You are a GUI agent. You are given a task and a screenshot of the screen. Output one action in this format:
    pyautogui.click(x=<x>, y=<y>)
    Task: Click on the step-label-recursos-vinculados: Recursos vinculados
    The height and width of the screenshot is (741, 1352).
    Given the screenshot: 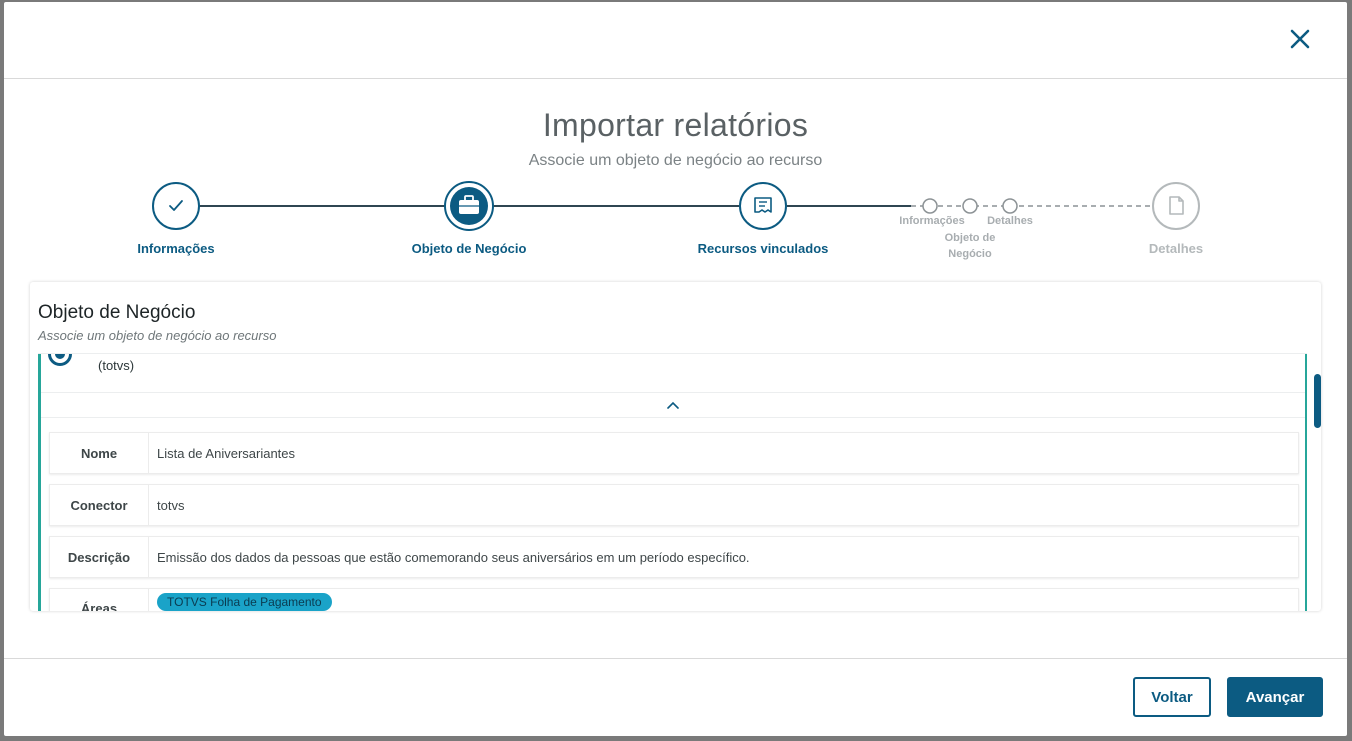 What is the action you would take?
    pyautogui.click(x=763, y=248)
    